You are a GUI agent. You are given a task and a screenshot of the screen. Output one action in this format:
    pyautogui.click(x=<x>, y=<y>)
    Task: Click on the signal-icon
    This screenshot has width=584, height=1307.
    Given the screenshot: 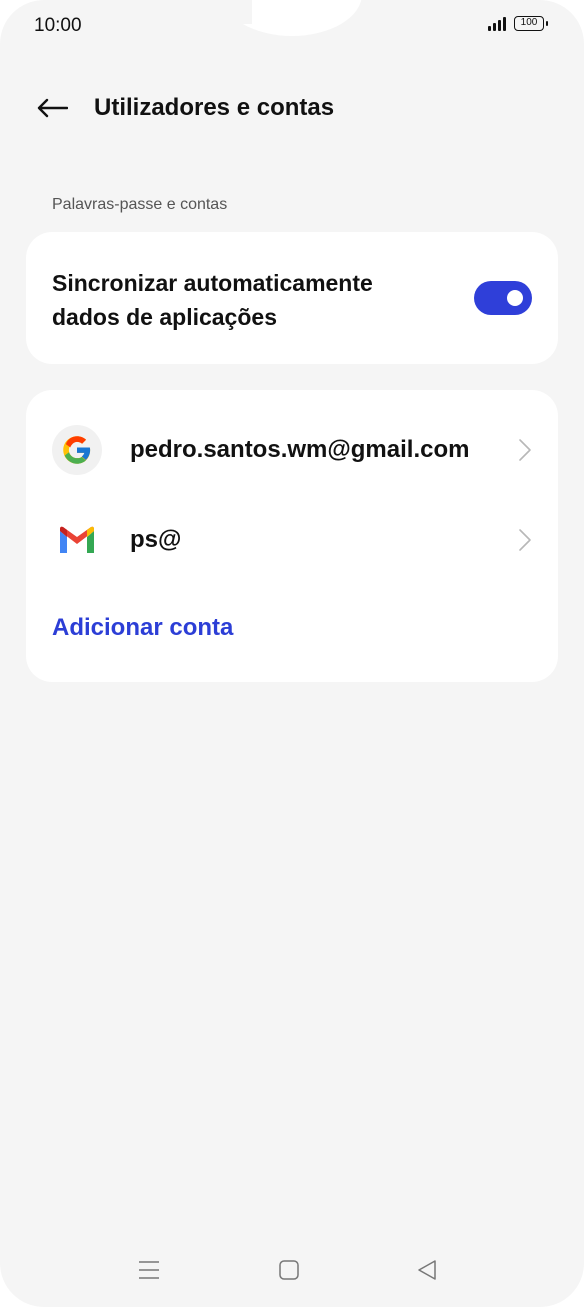 What is the action you would take?
    pyautogui.click(x=497, y=23)
    